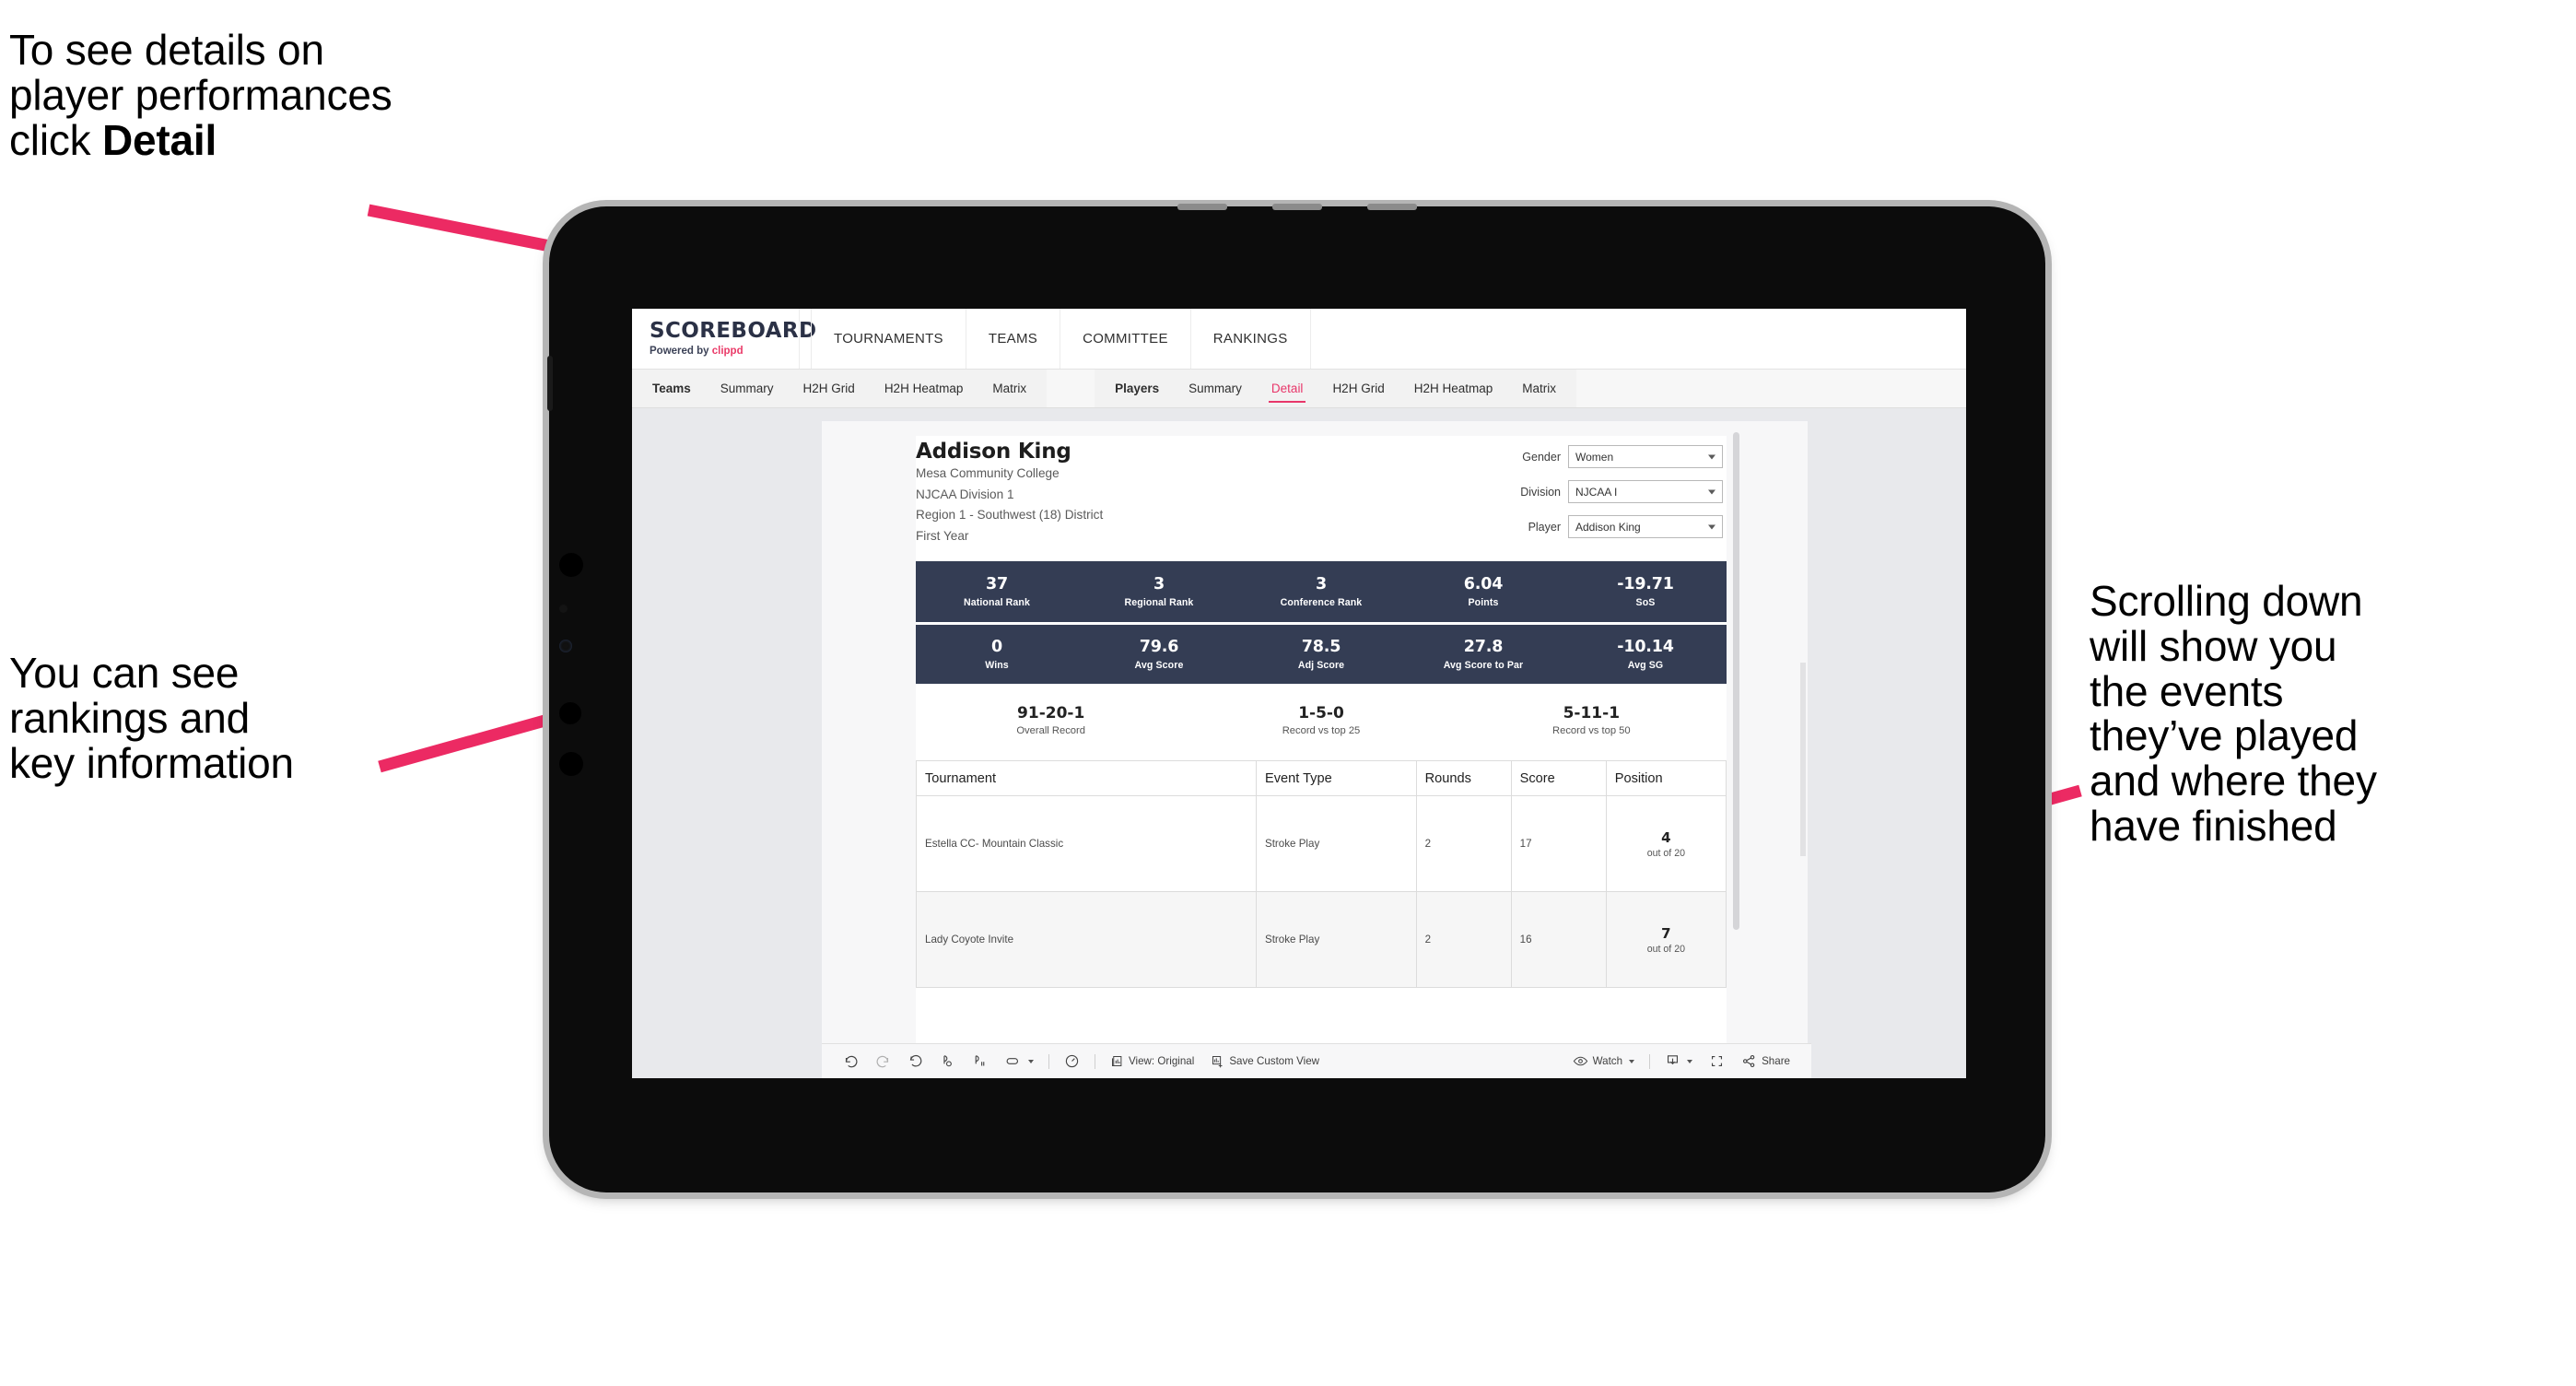 Image resolution: width=2576 pixels, height=1386 pixels. I want to click on record-label: Record vs top 50, so click(1591, 731).